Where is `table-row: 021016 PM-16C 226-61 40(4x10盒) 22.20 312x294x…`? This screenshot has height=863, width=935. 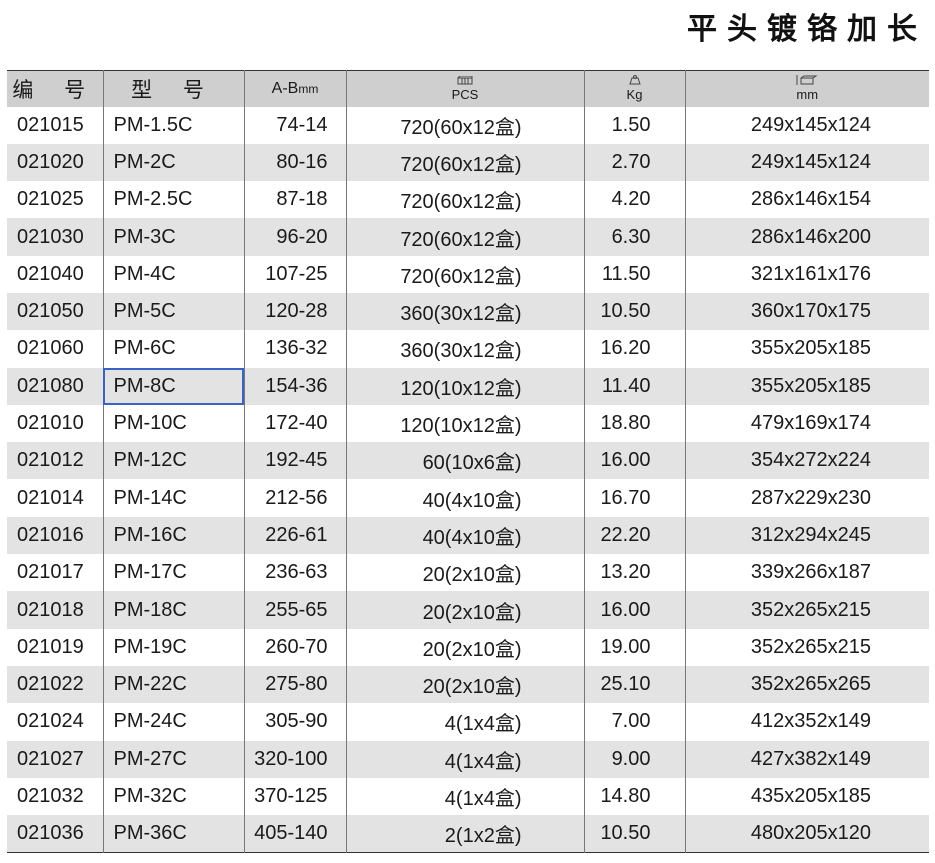
table-row: 021016 PM-16C 226-61 40(4x10盒) 22.20 312x294x… is located at coordinates (468, 535).